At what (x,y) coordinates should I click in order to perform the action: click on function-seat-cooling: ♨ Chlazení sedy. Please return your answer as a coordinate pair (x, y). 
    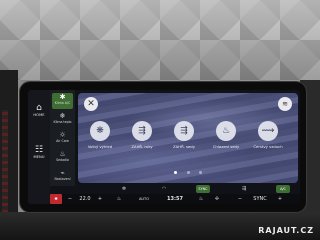
    Looking at the image, I should click on (226, 135).